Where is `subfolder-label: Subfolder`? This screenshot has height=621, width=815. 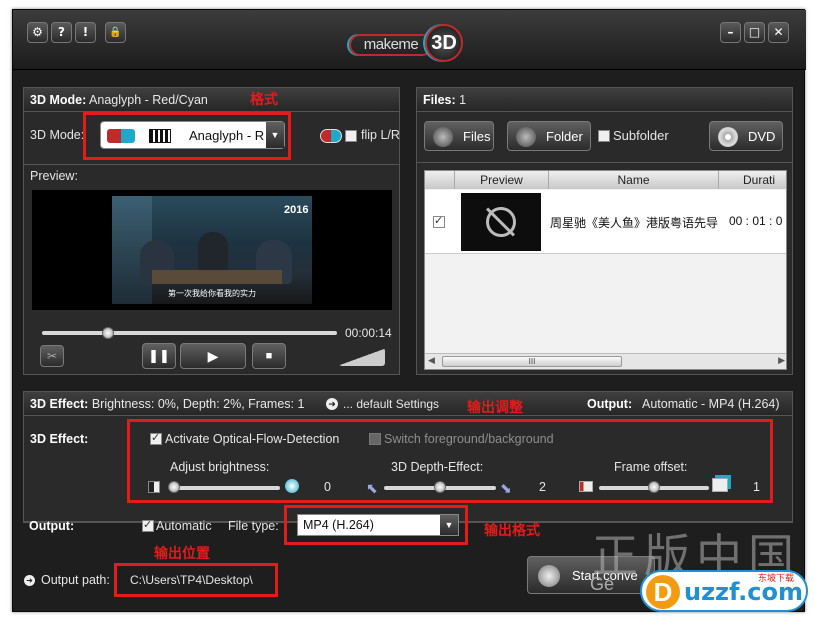 subfolder-label: Subfolder is located at coordinates (641, 135).